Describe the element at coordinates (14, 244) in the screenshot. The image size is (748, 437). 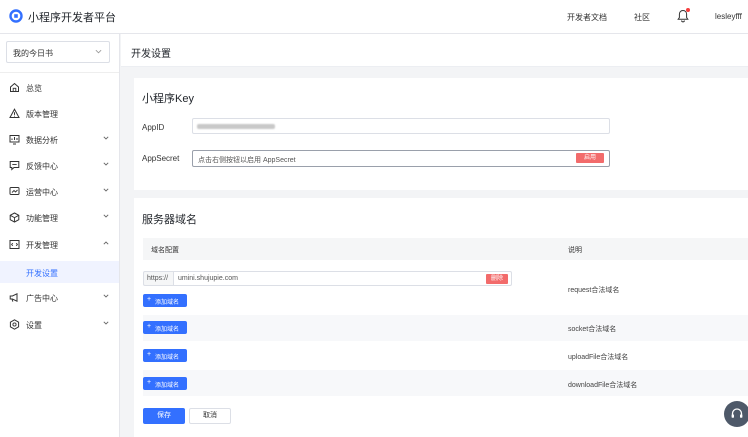
I see `code-icon` at that location.